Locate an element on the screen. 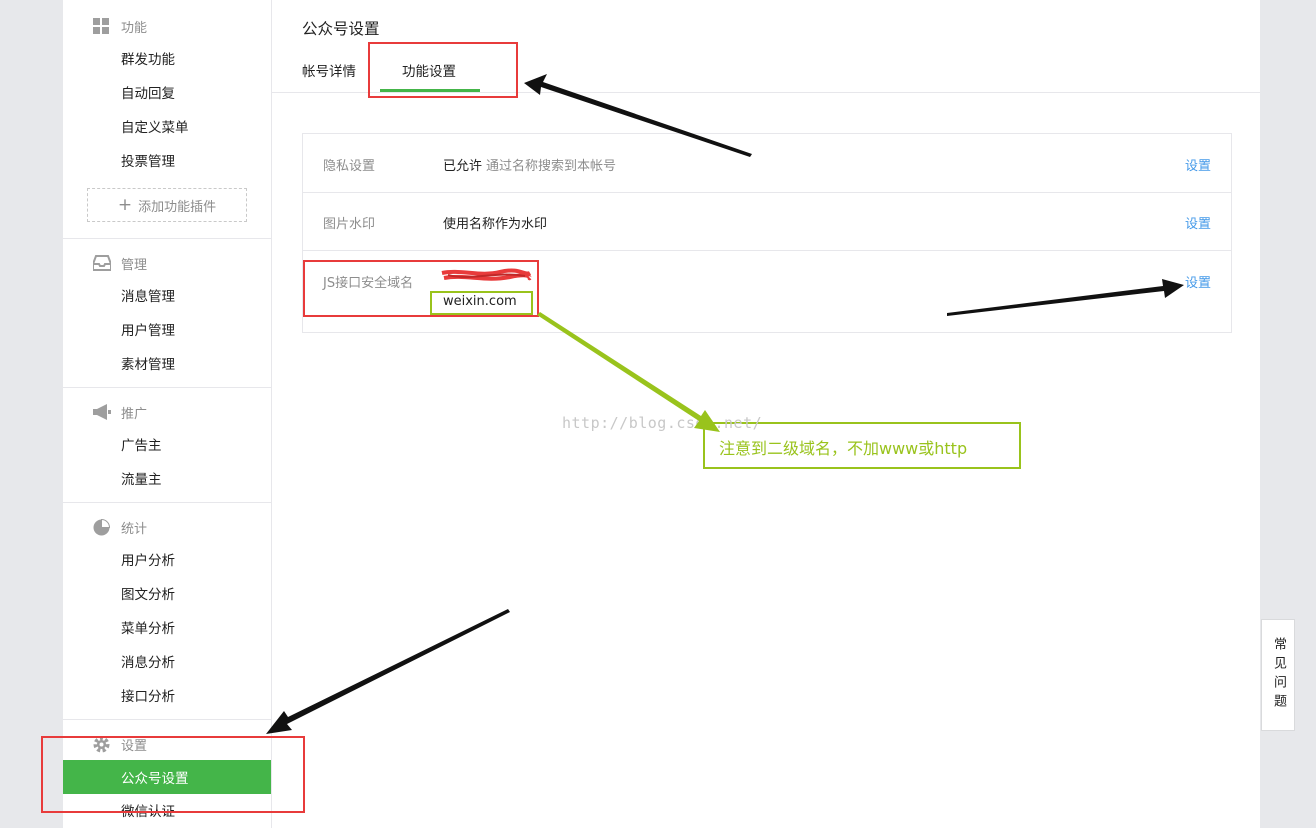  faq-tab: 常见问题 is located at coordinates (1278, 675).